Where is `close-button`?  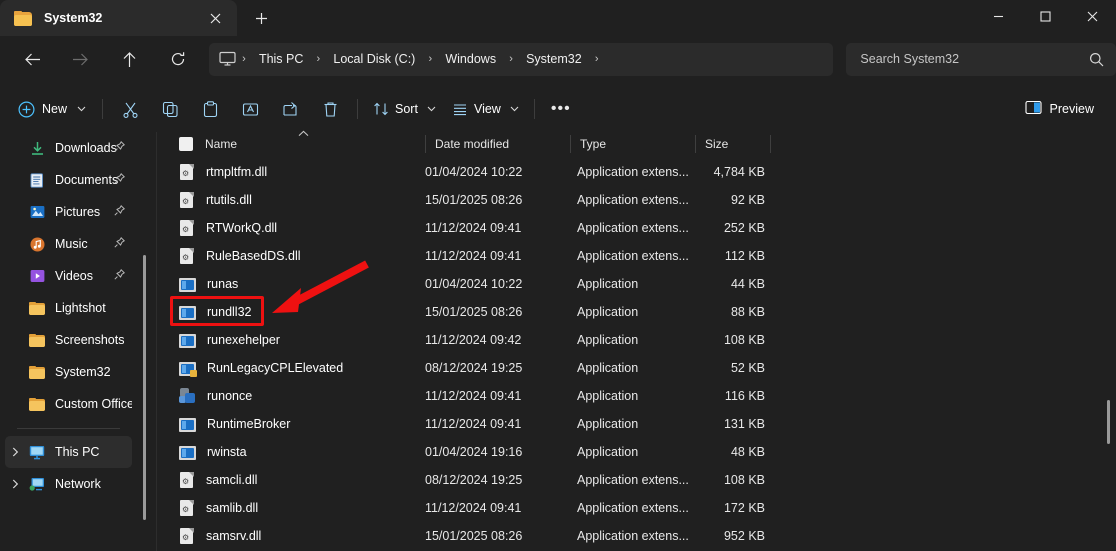 close-button is located at coordinates (1092, 16).